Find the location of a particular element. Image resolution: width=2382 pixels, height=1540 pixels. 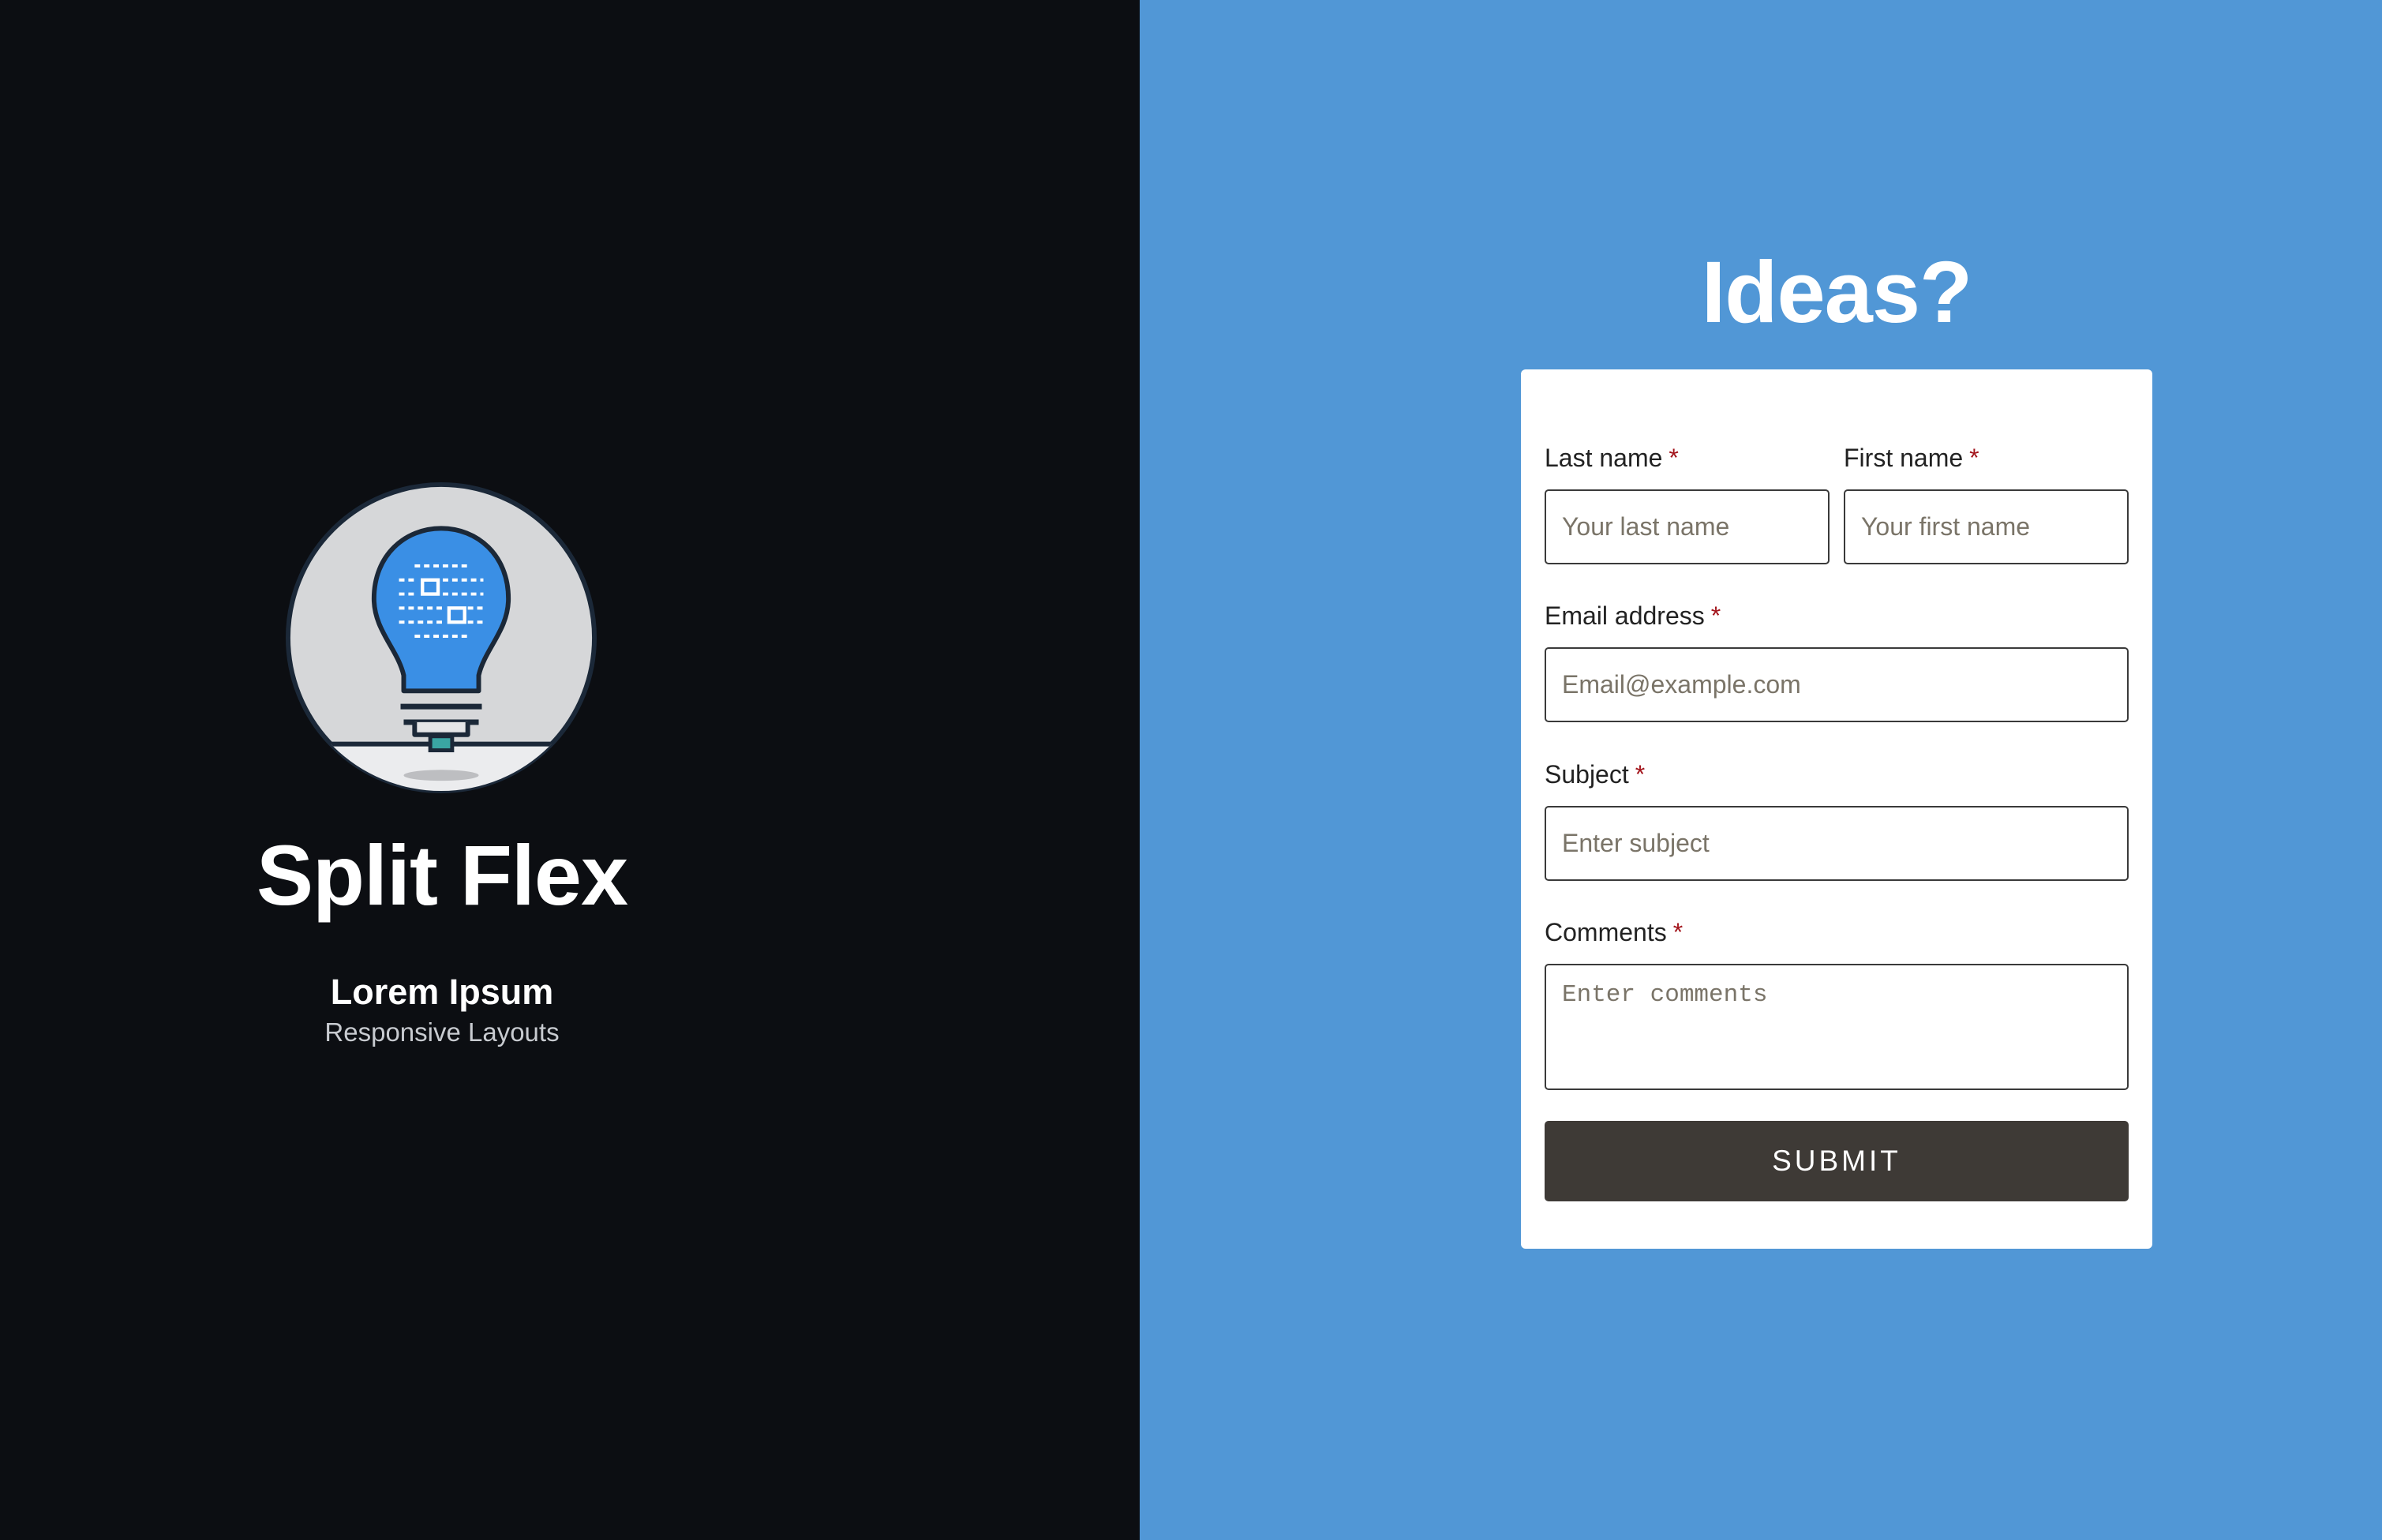

form-heading: Ideas? is located at coordinates (1836, 293).